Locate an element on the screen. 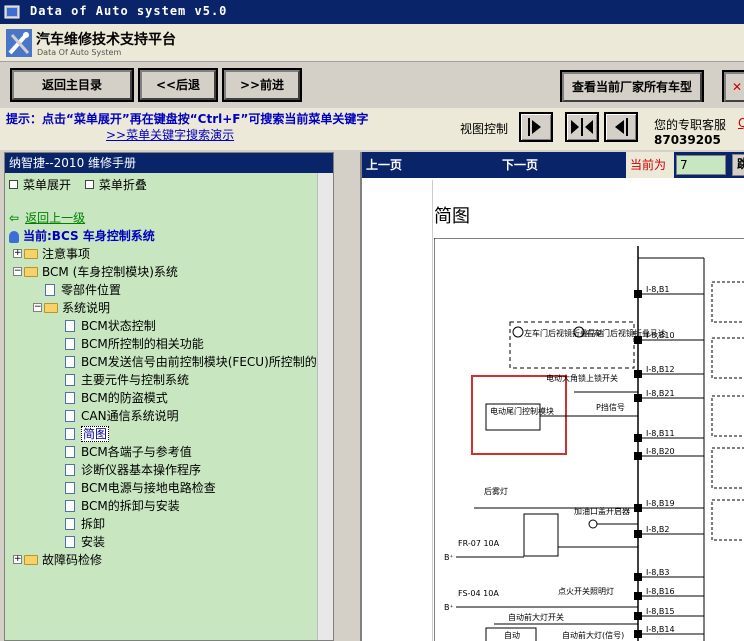  pin-label: I-8,B19 is located at coordinates (660, 503).